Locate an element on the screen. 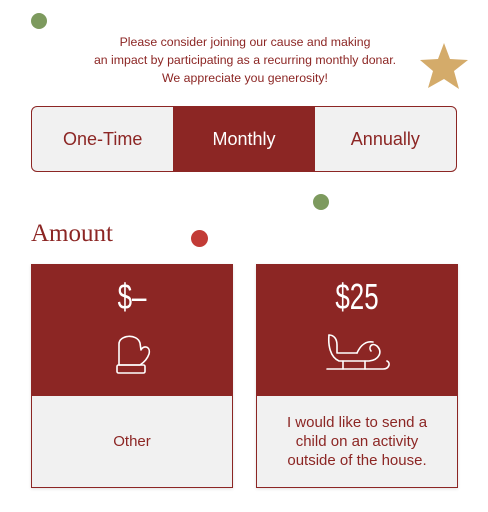 The image size is (488, 512). card-header: $– is located at coordinates (132, 330).